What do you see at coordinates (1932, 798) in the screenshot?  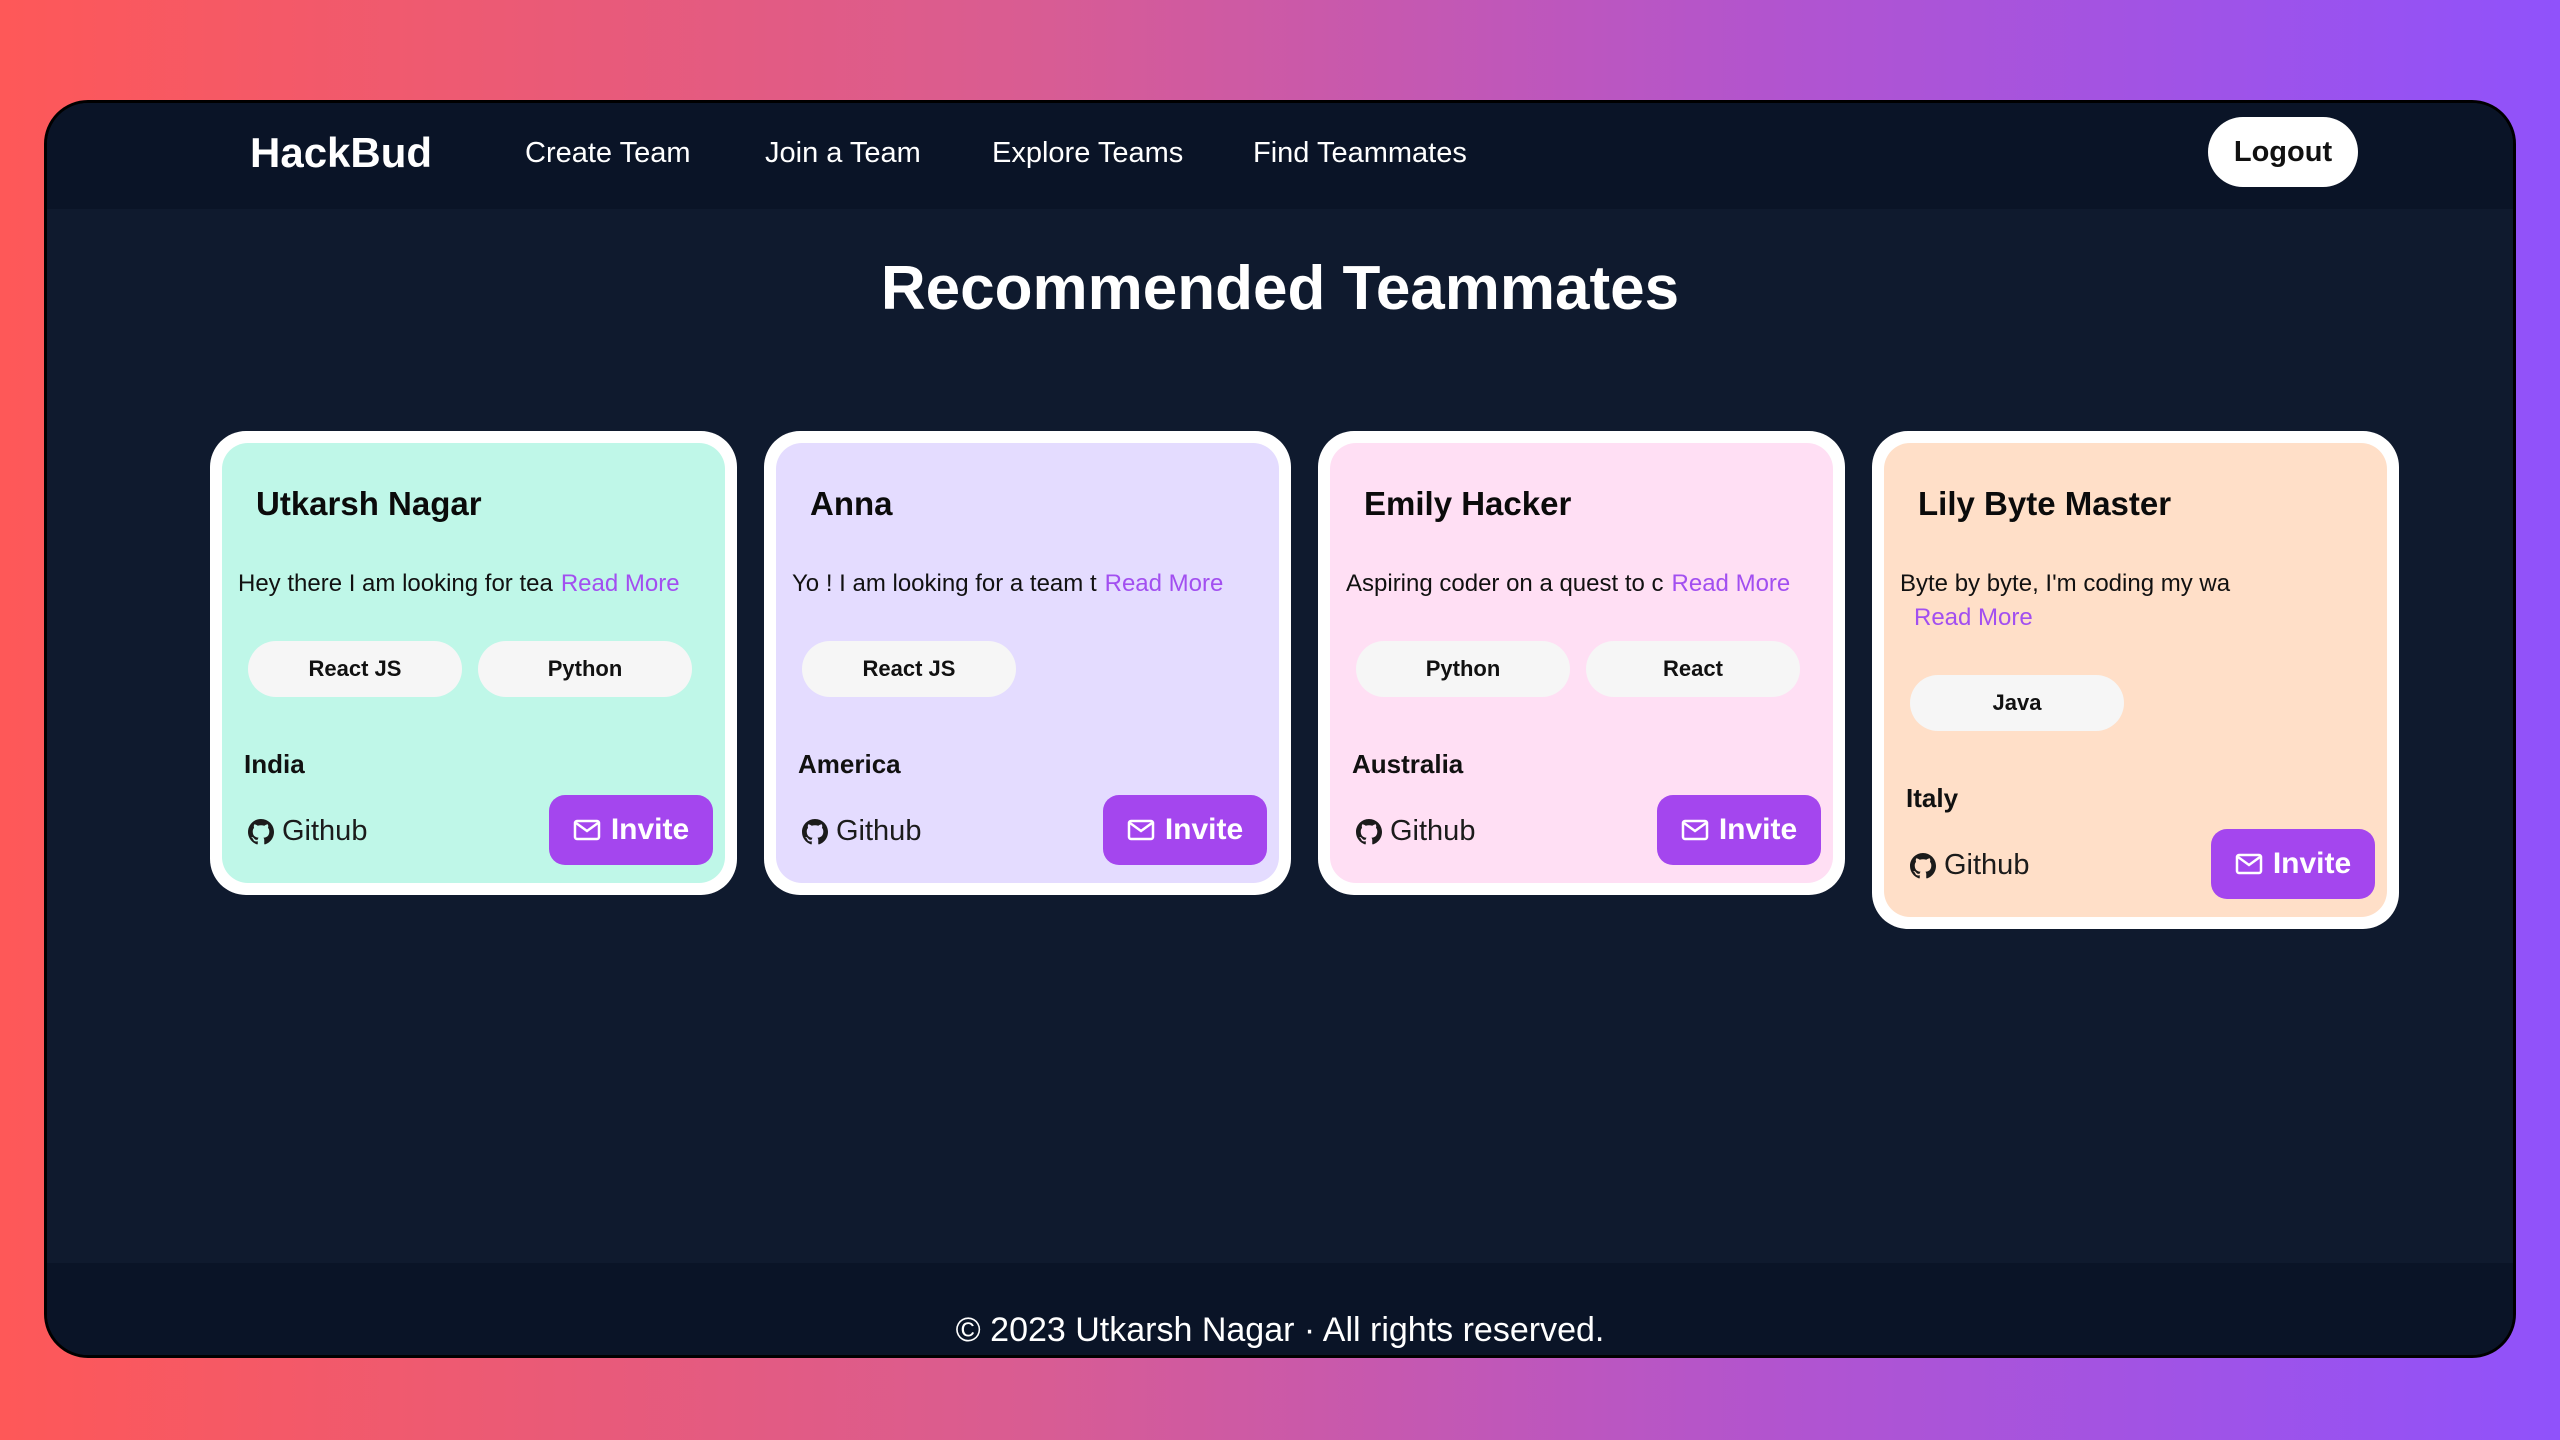 I see `teammate-country: Italy` at bounding box center [1932, 798].